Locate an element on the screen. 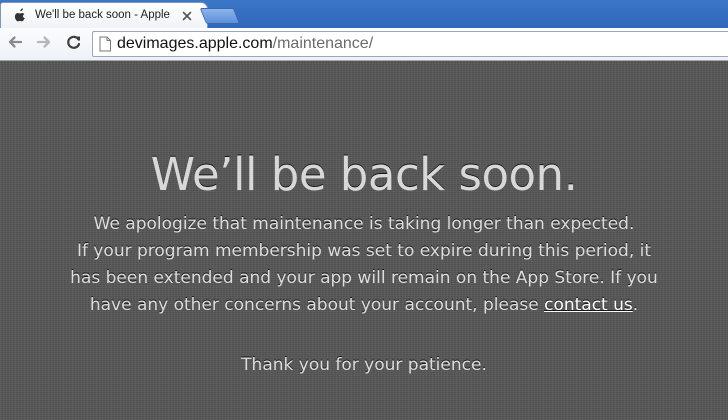 The height and width of the screenshot is (420, 728). url-text: devimages.apple.com/maintenance/ is located at coordinates (245, 44).